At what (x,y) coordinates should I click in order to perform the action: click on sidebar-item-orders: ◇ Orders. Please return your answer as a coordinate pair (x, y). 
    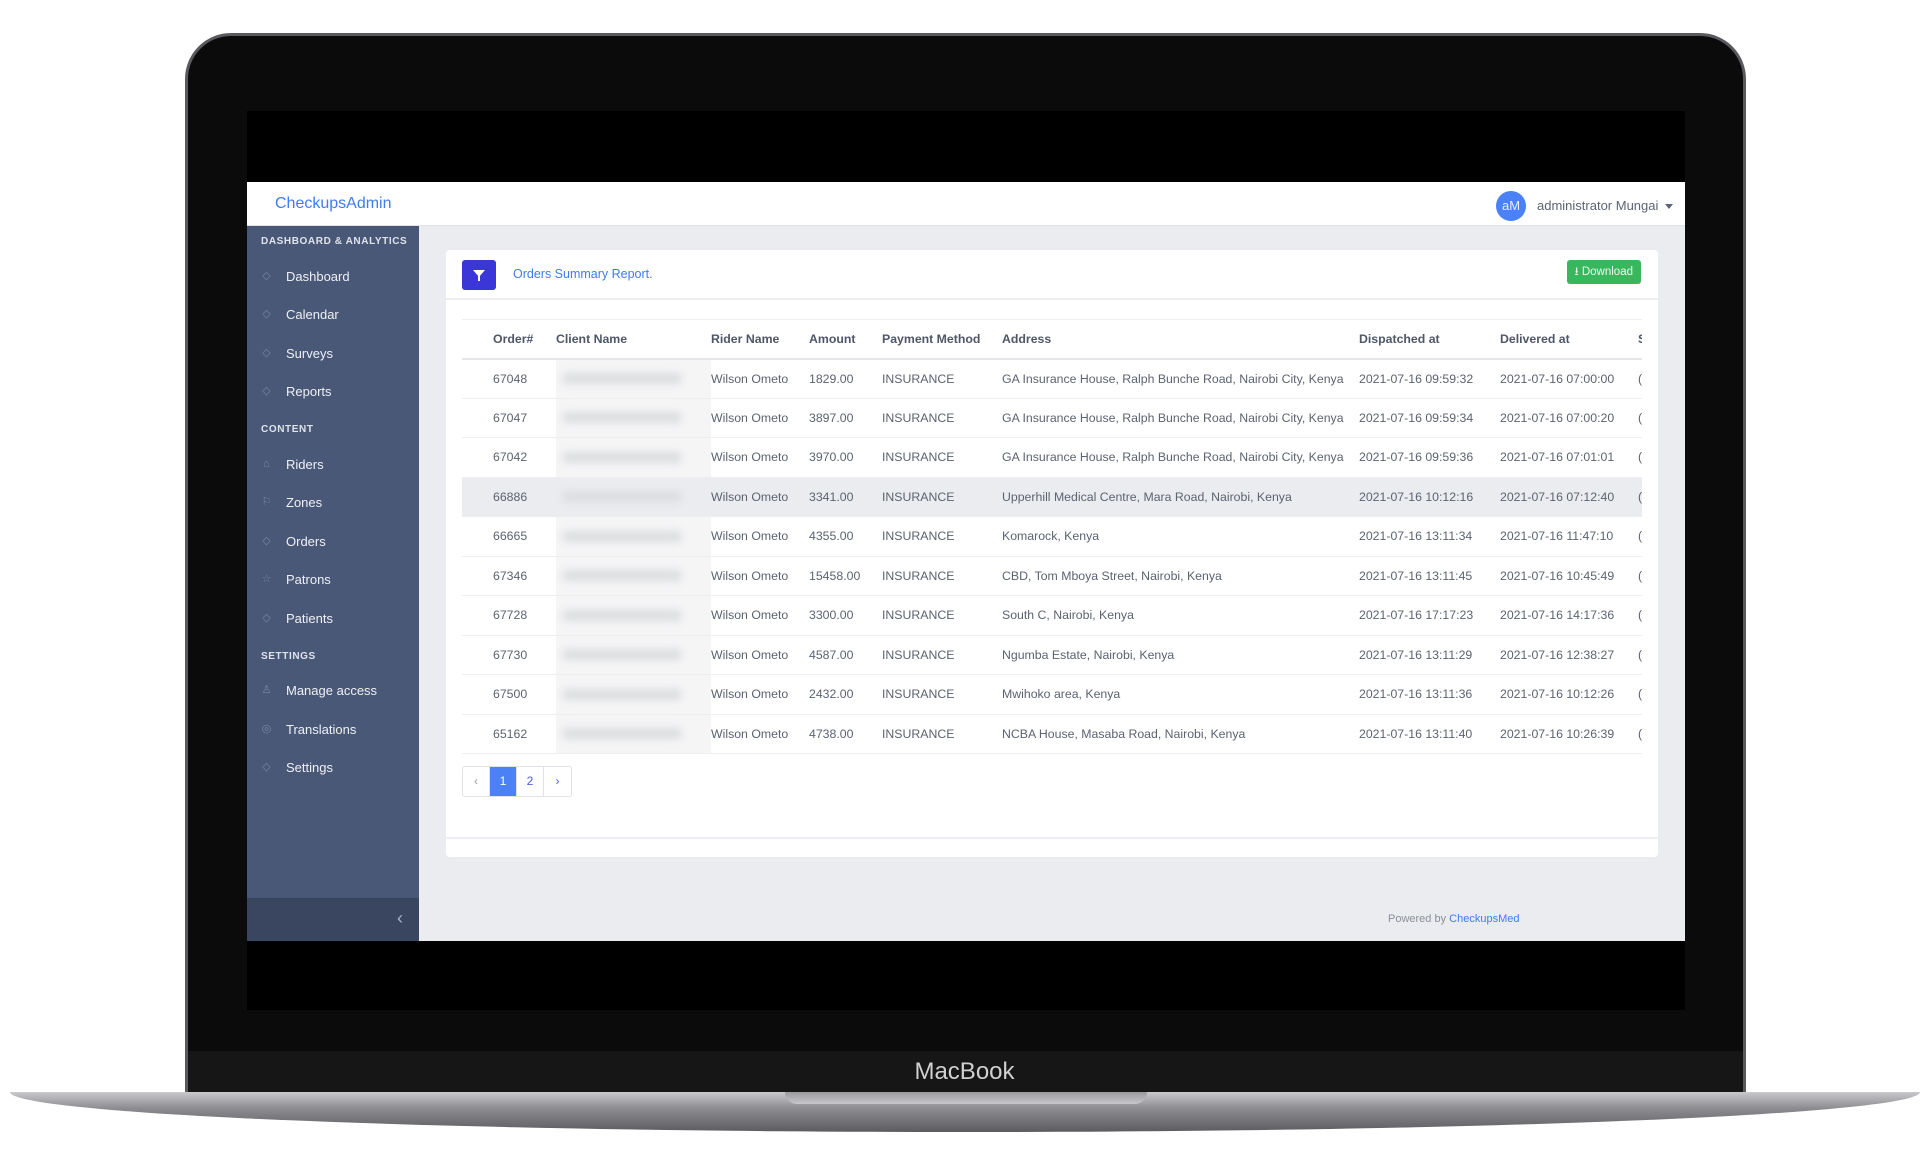
    Looking at the image, I should click on (336, 541).